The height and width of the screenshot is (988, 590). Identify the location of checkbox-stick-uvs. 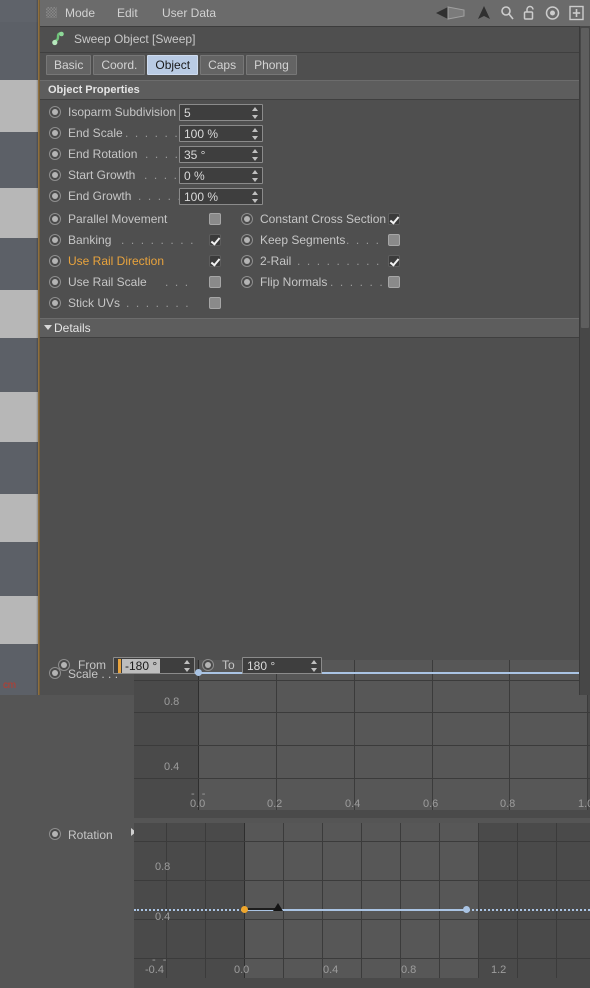
(215, 303).